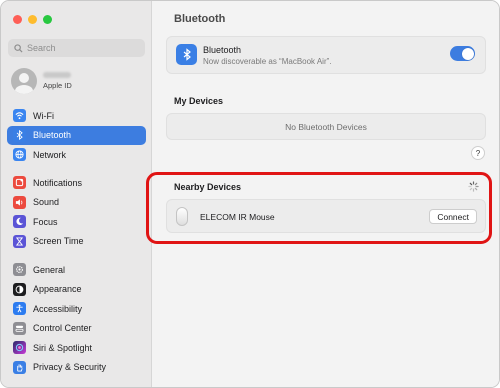  I want to click on sidebar-item-accessibility: Accessibility, so click(76, 309).